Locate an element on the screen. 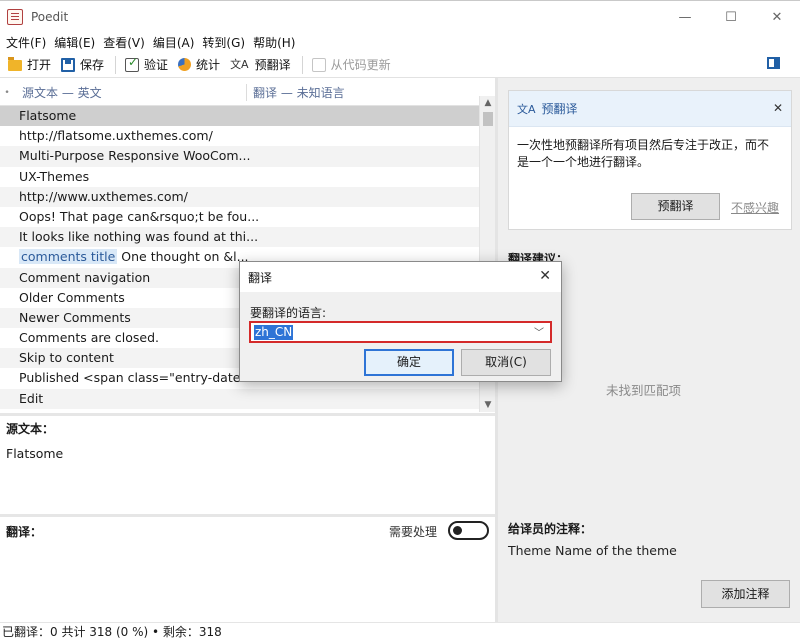 This screenshot has height=640, width=800. poedit-app-icon is located at coordinates (15, 16).